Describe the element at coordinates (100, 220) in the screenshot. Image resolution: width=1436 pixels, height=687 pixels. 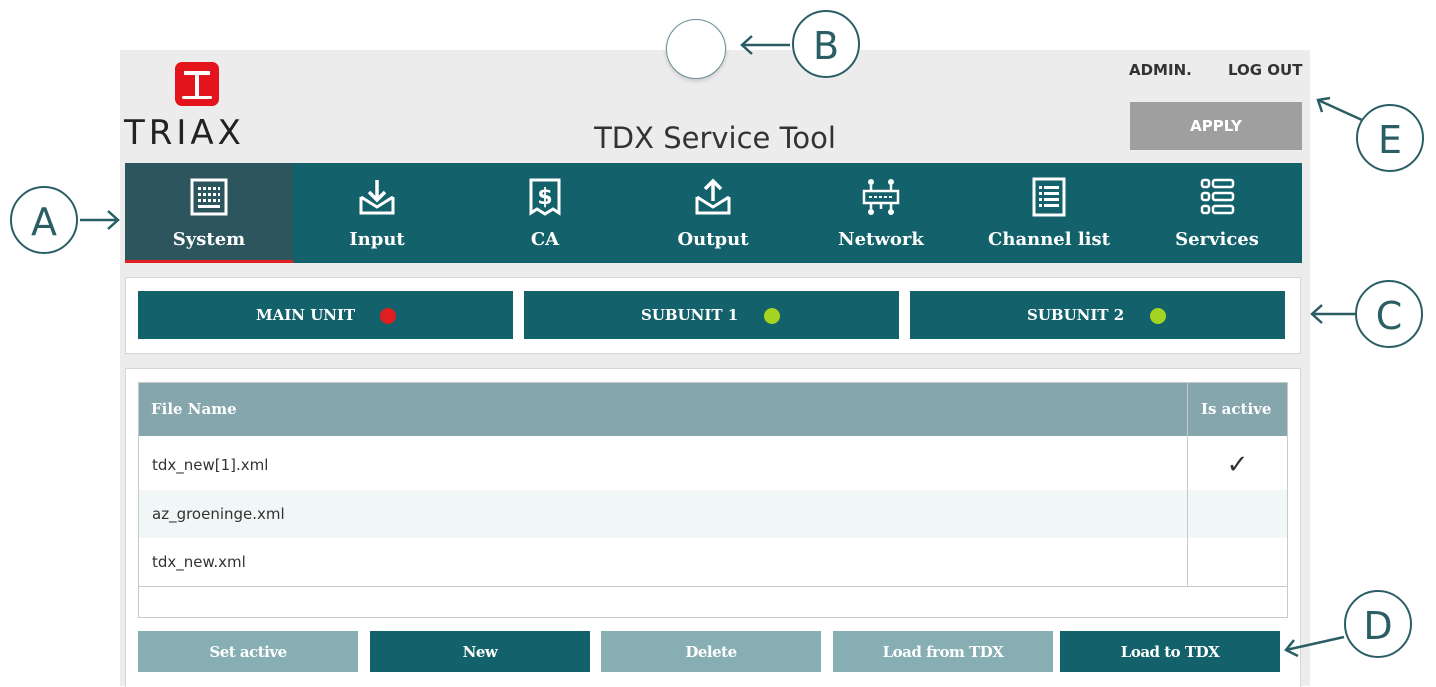
I see `arrow-a` at that location.